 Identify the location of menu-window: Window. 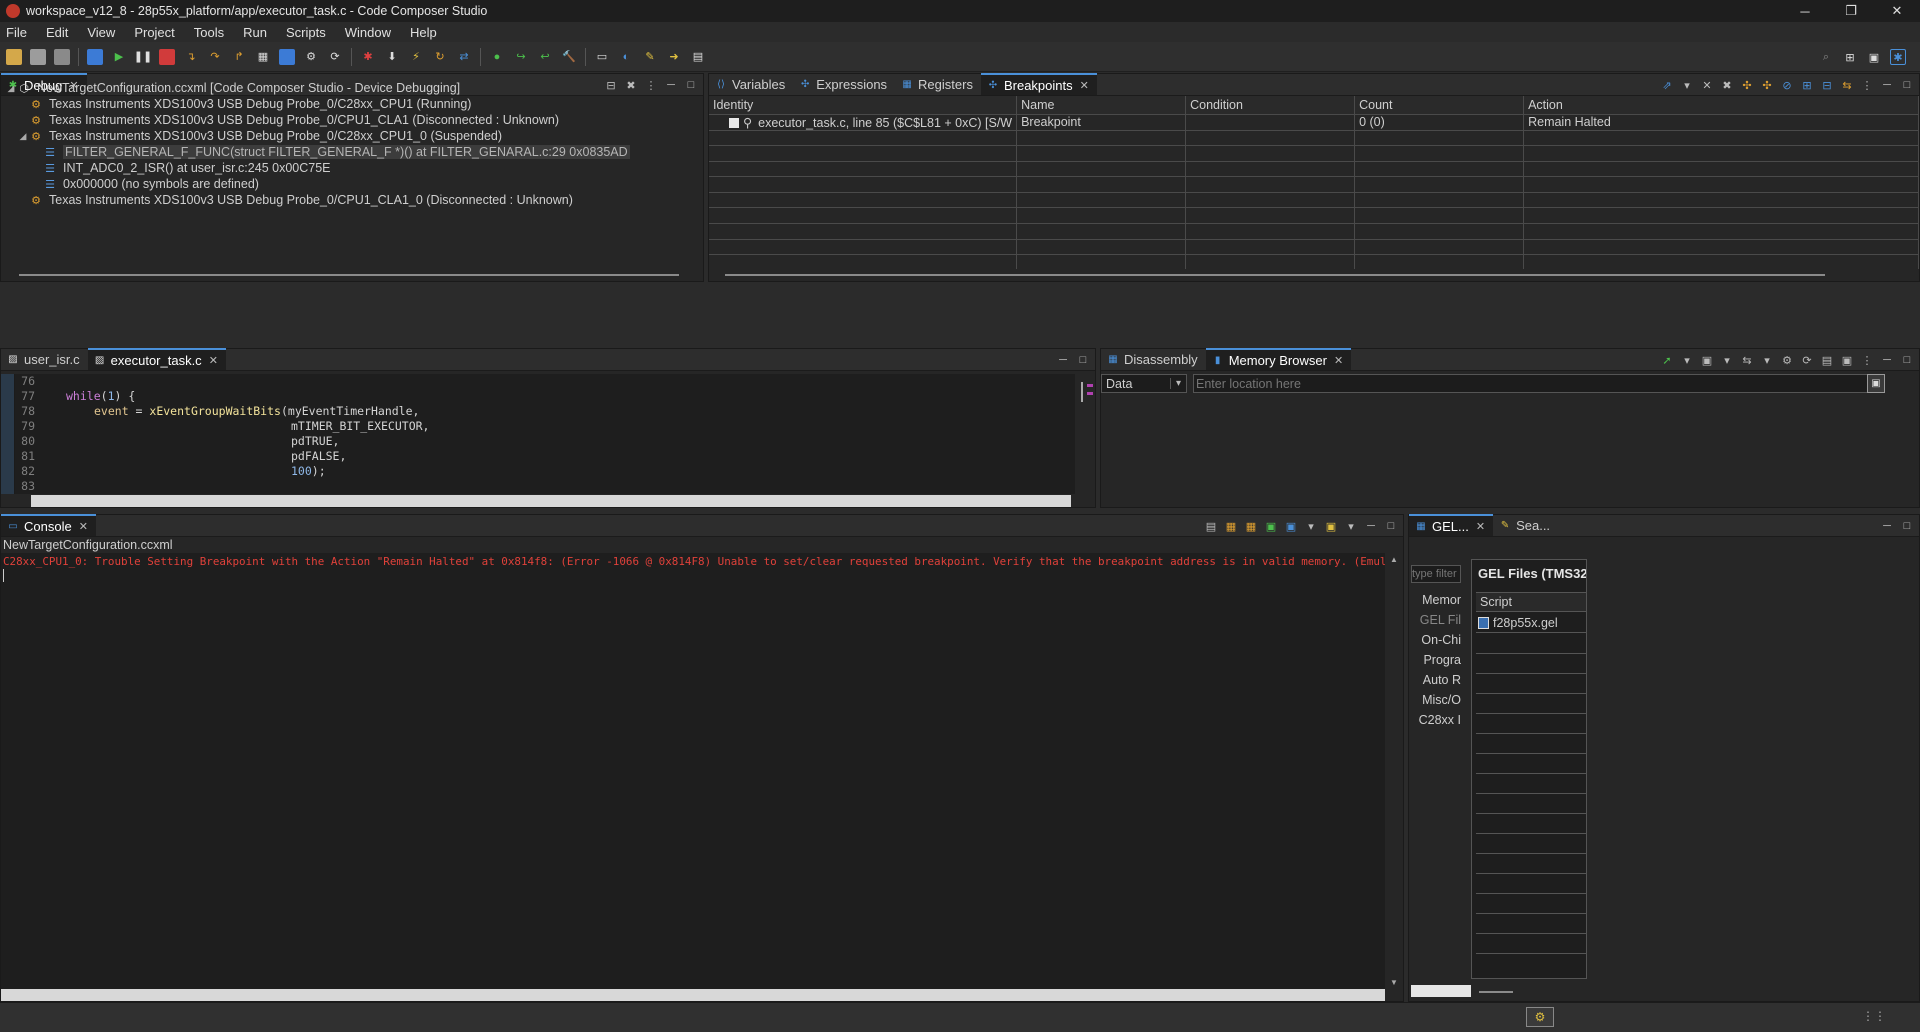
(368, 32).